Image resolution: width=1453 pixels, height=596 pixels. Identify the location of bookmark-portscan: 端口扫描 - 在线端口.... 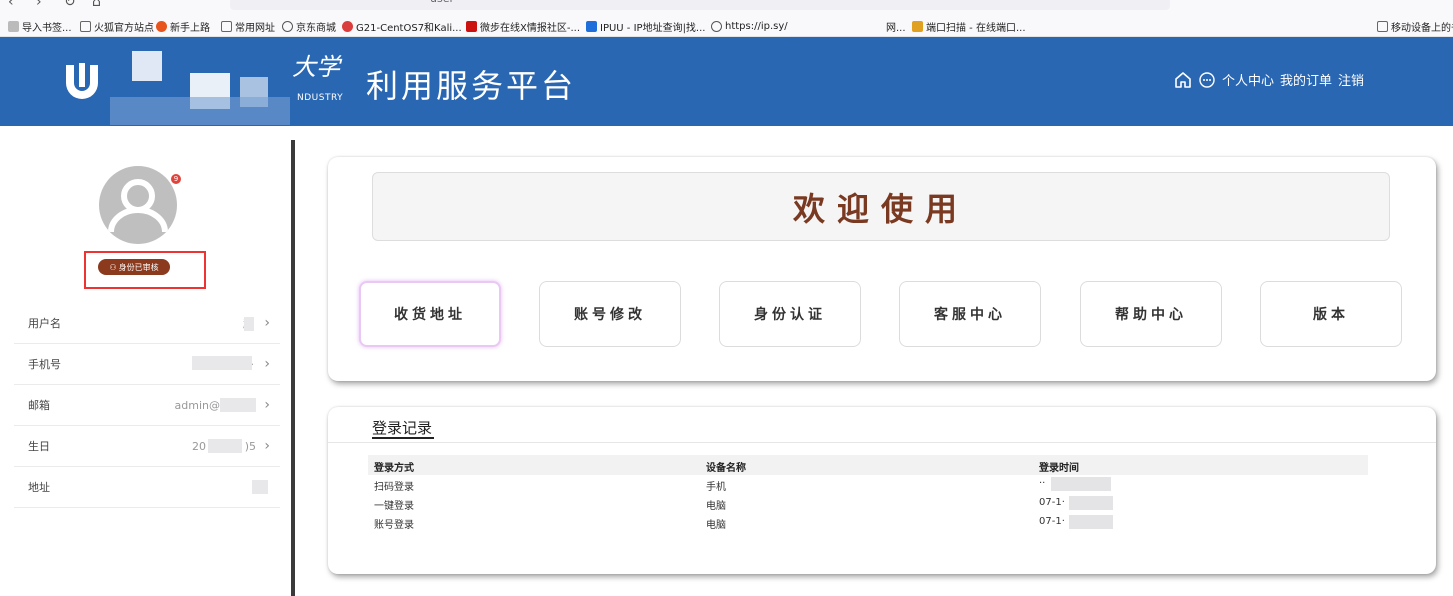
(969, 26).